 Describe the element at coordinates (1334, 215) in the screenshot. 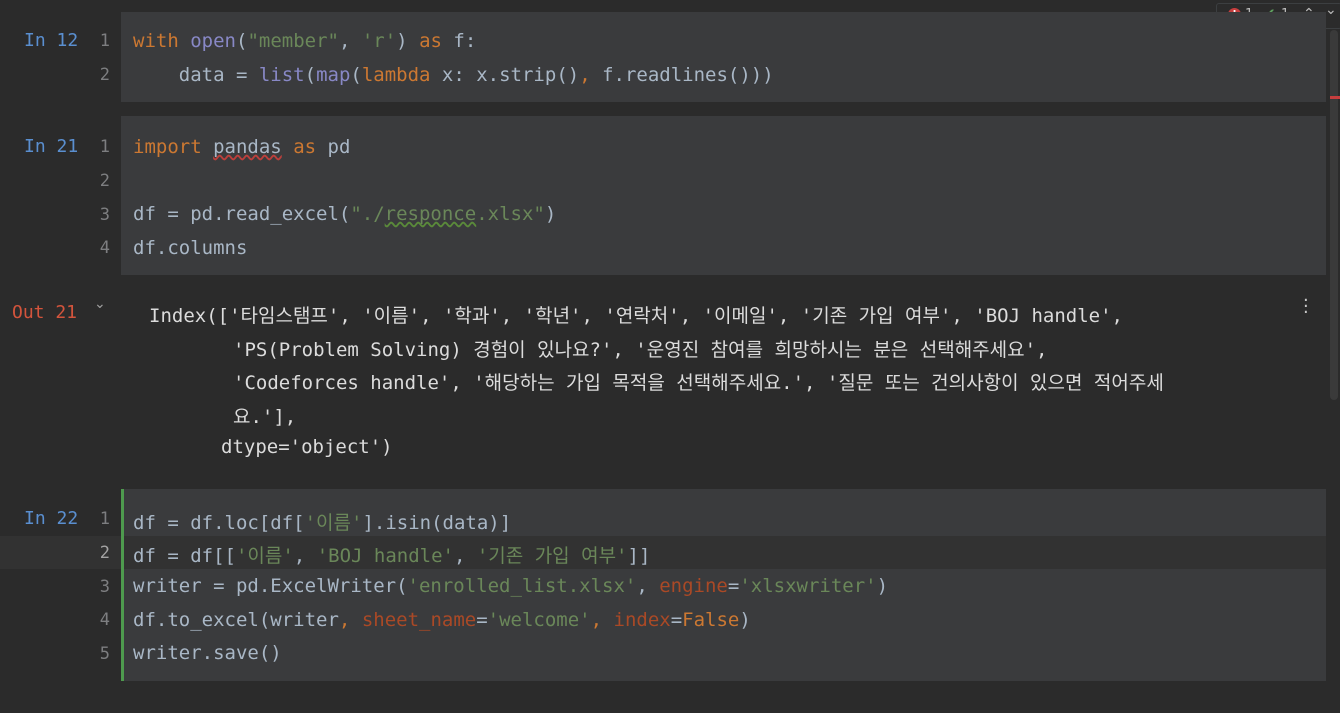

I see `scrollbar-thumb` at that location.